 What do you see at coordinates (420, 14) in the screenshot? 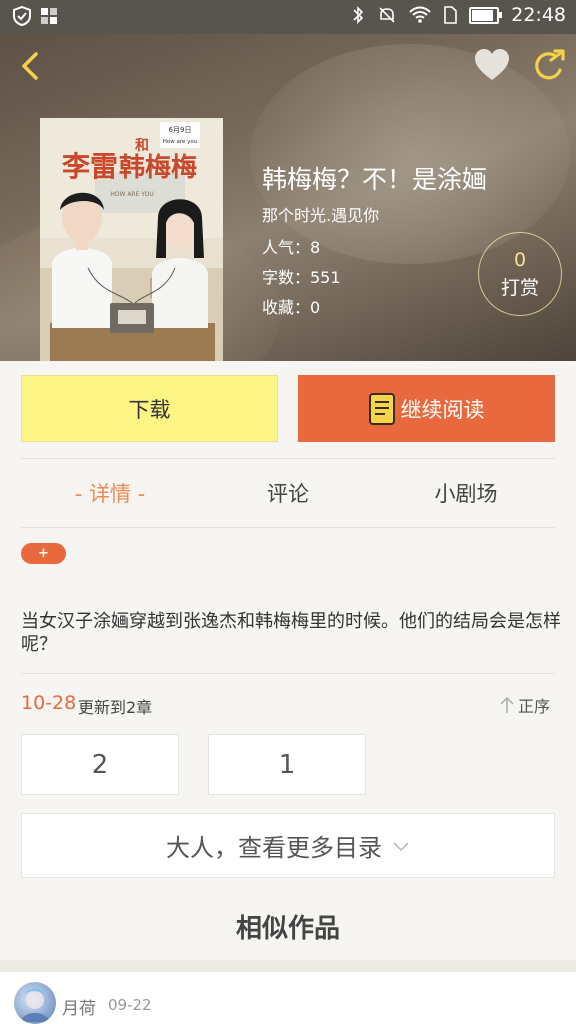
I see `wifi-icon` at bounding box center [420, 14].